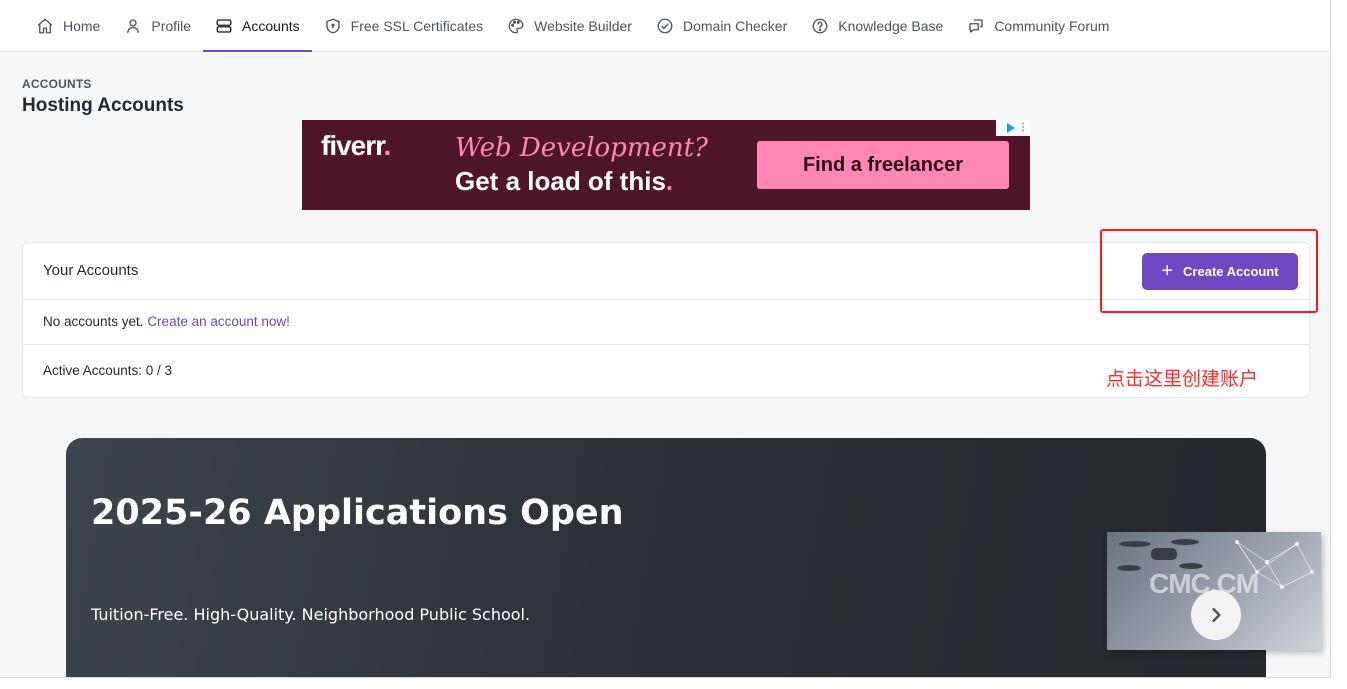  I want to click on palette-icon, so click(516, 25).